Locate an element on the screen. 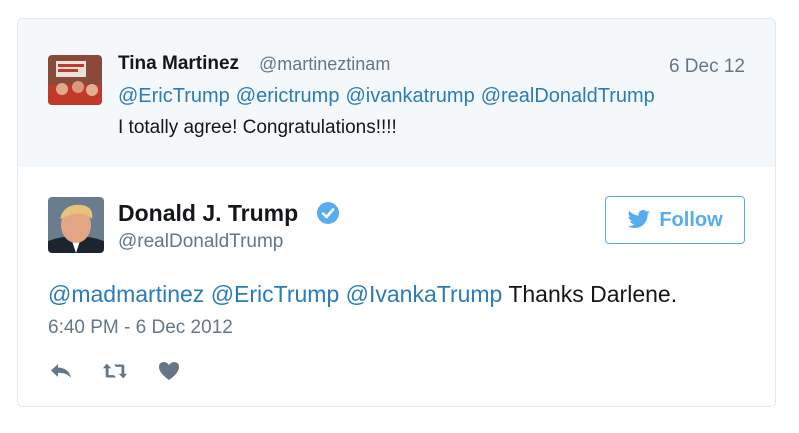 The height and width of the screenshot is (433, 799). author-name: Donald J. Trump is located at coordinates (208, 213).